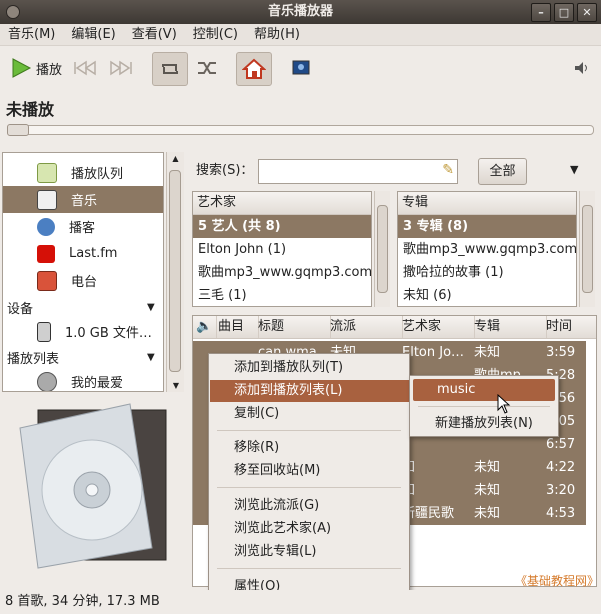  Describe the element at coordinates (82, 601) in the screenshot. I see `status-text: 8 首歌, 34 分钟, 17.3 MB` at that location.